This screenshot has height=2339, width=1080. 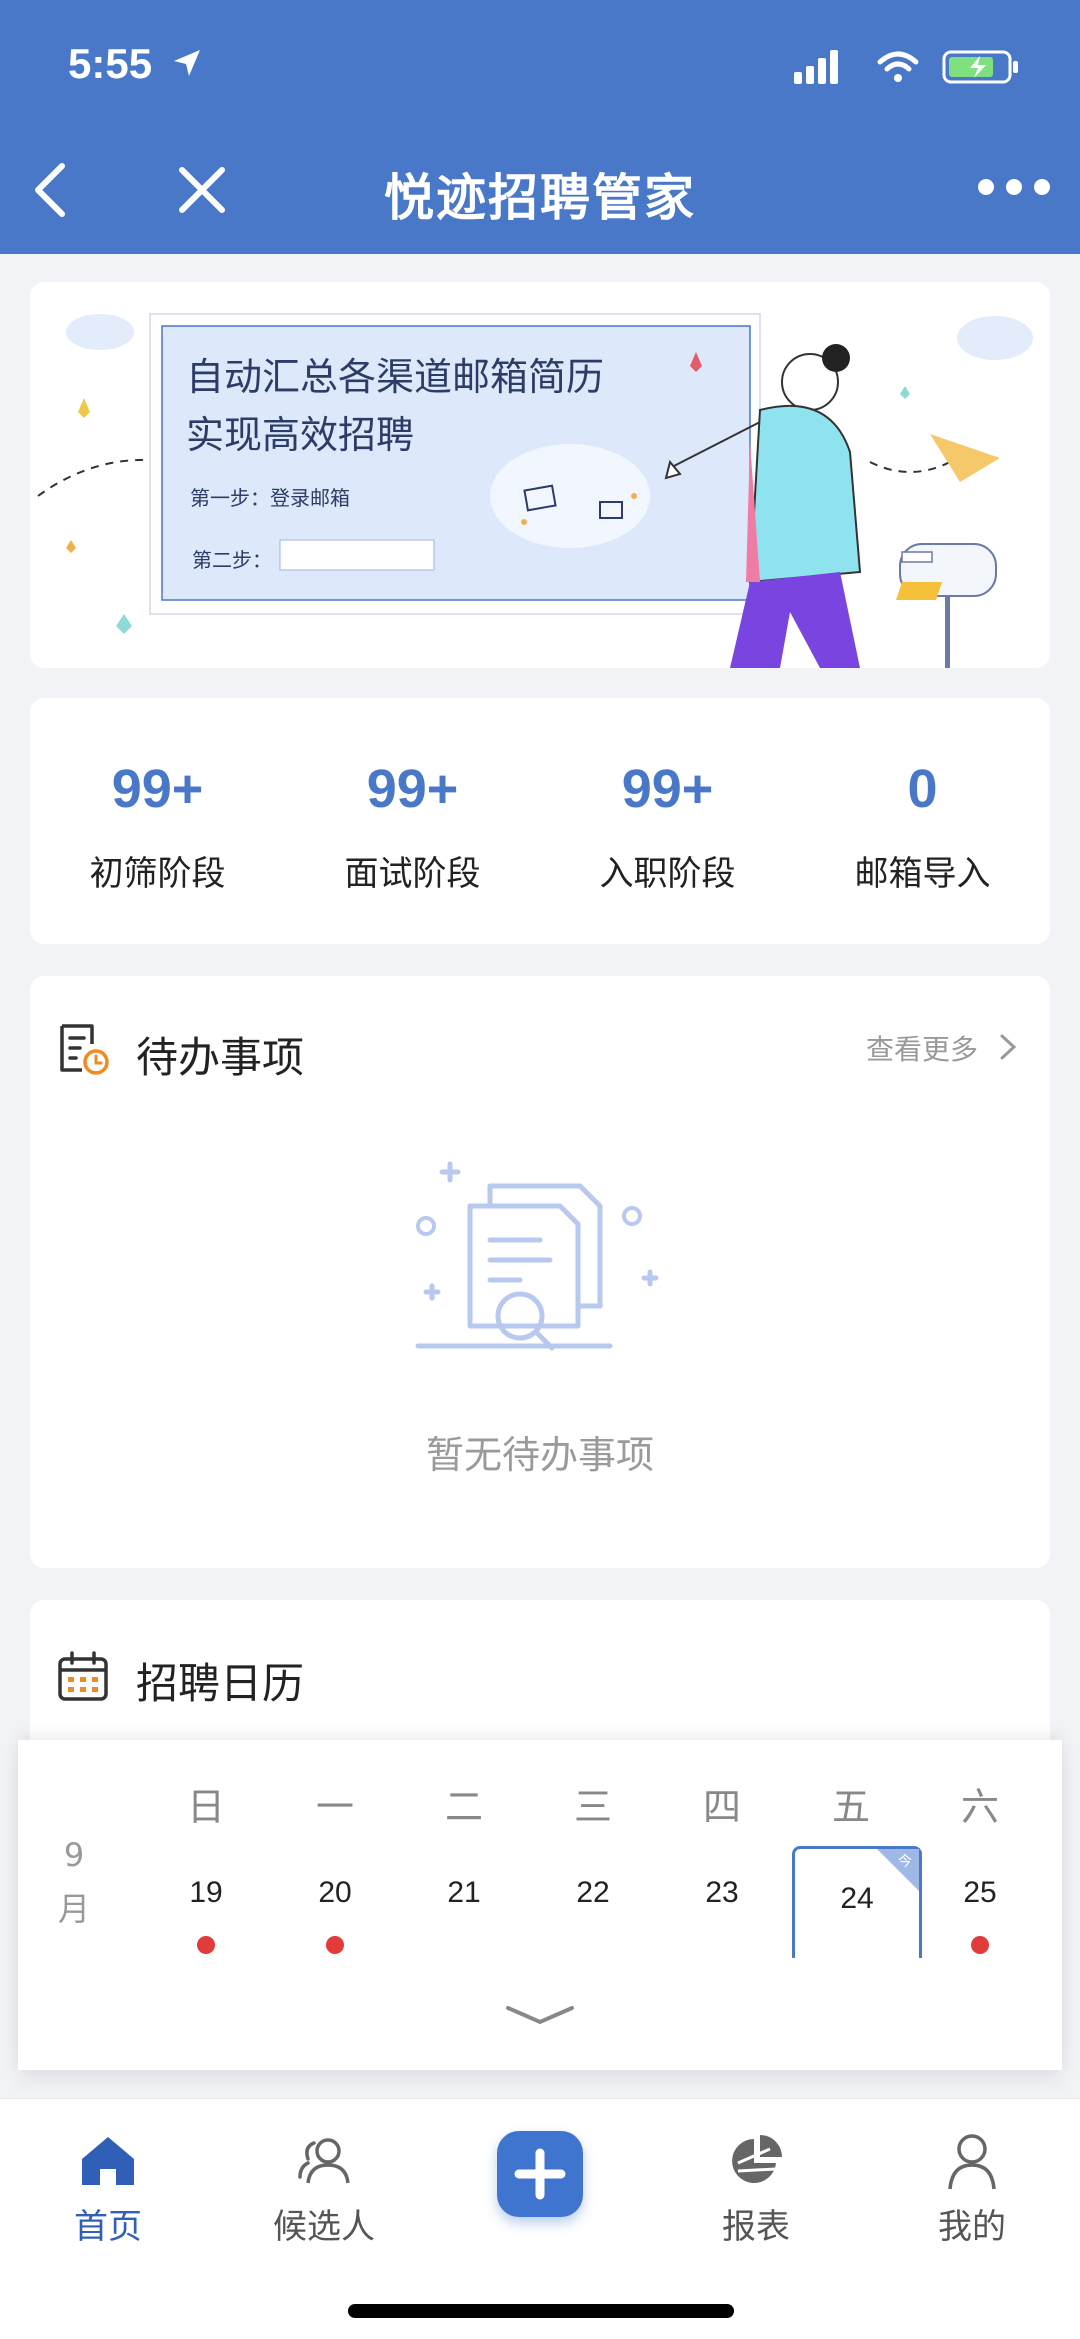 What do you see at coordinates (74, 1855) in the screenshot?
I see `month-number: 9` at bounding box center [74, 1855].